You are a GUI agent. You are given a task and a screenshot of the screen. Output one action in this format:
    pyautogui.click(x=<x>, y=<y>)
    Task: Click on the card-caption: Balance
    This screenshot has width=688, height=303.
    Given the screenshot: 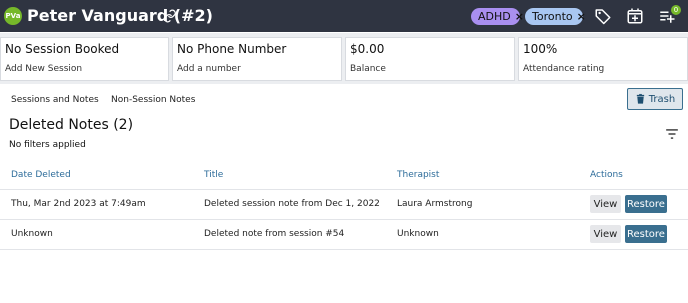 What is the action you would take?
    pyautogui.click(x=368, y=69)
    